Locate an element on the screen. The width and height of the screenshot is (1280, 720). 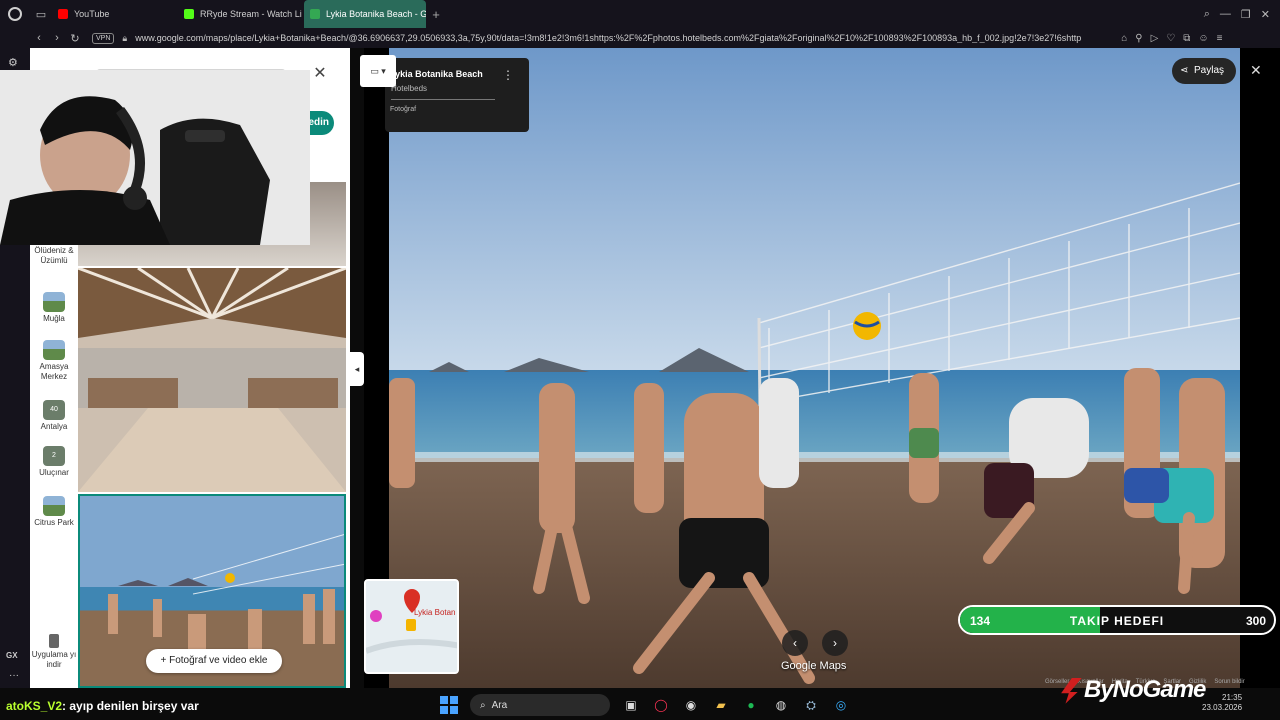
phone-icon is located at coordinates (54, 641).